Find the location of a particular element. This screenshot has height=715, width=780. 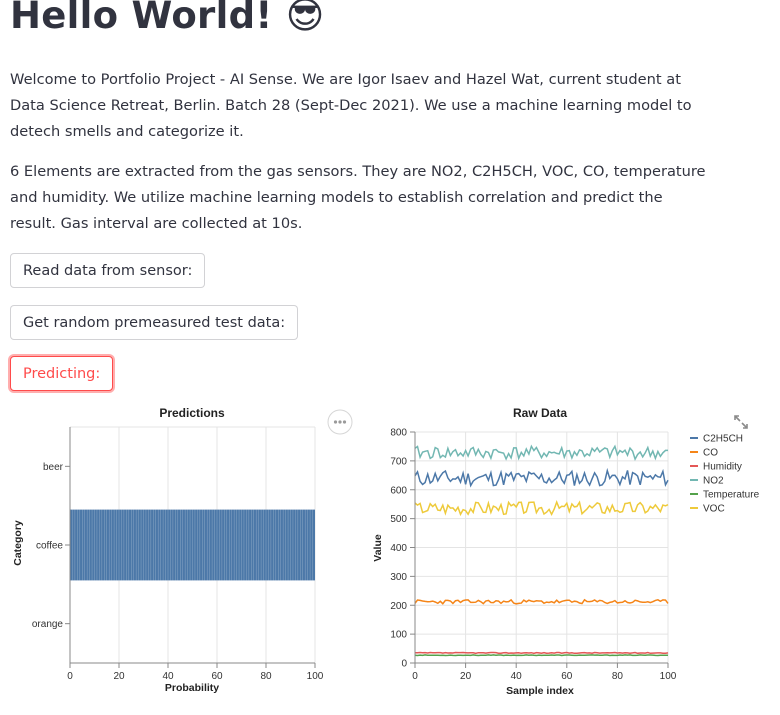

legend-label-temperature: Temperature is located at coordinates (731, 495).